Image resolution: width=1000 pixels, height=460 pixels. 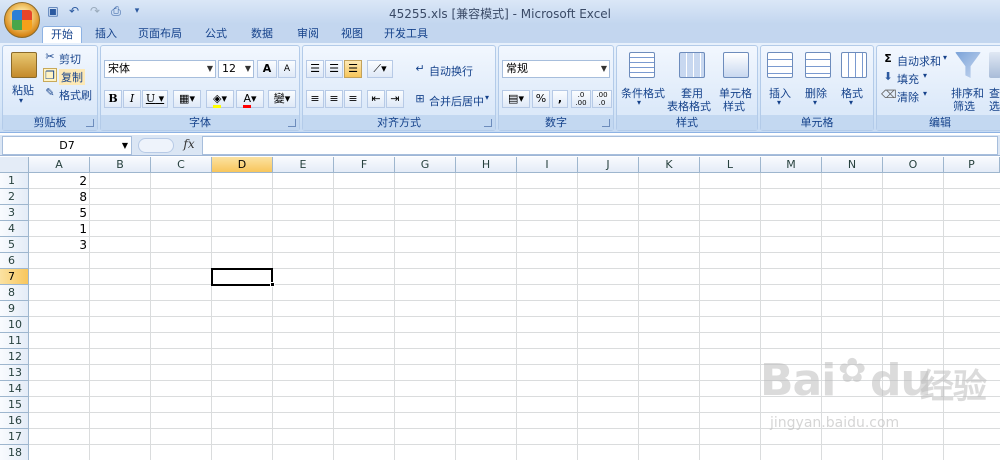 What do you see at coordinates (181, 165) in the screenshot?
I see `column-header-c: C` at bounding box center [181, 165].